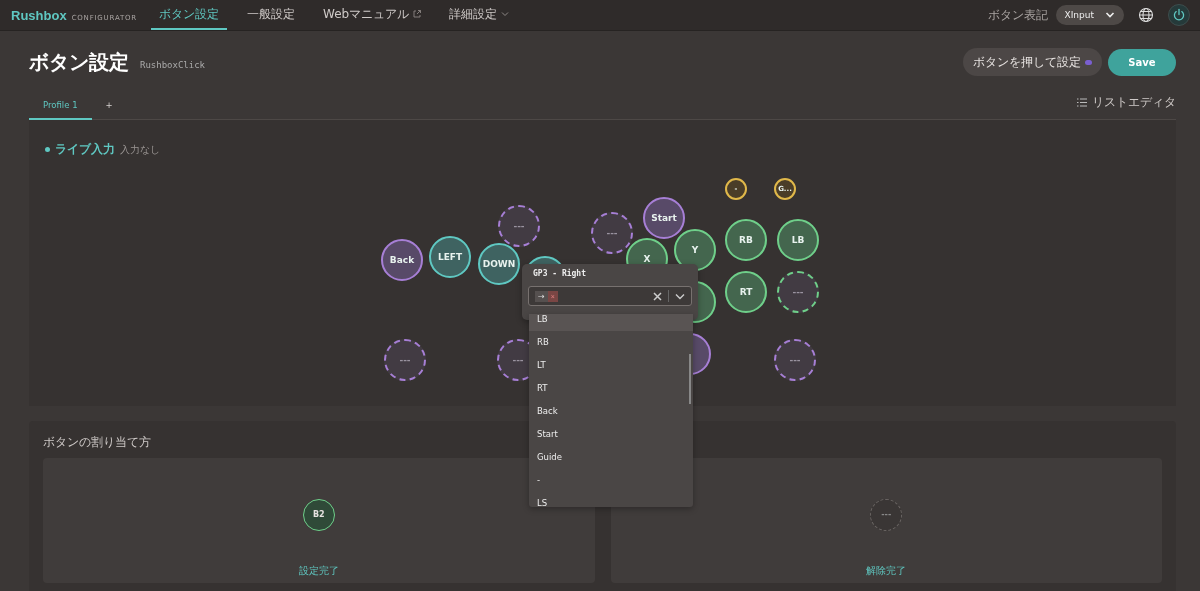  I want to click on demo-caption: 解除完了, so click(886, 571).